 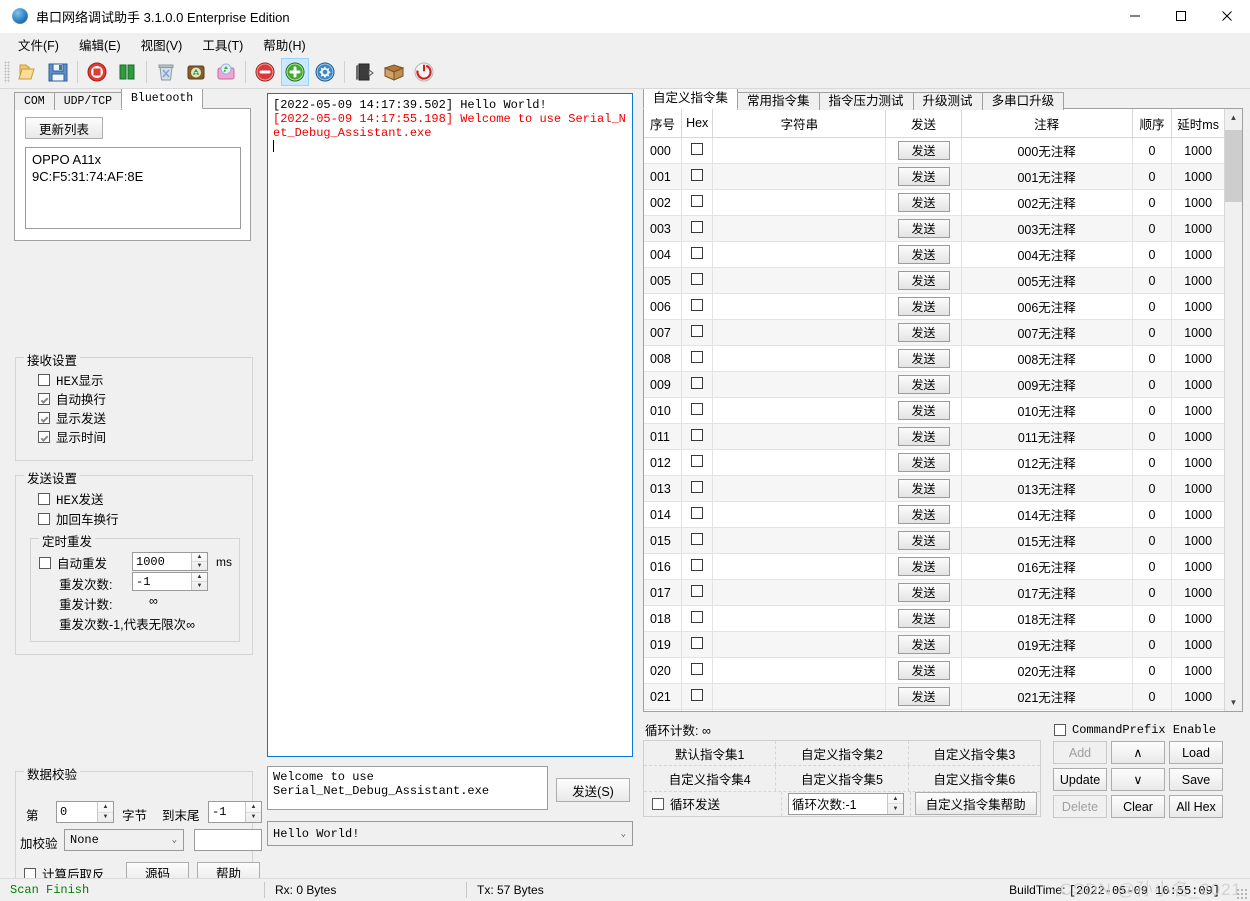 I want to click on resend-count-stepper: ▲▼, so click(x=170, y=581).